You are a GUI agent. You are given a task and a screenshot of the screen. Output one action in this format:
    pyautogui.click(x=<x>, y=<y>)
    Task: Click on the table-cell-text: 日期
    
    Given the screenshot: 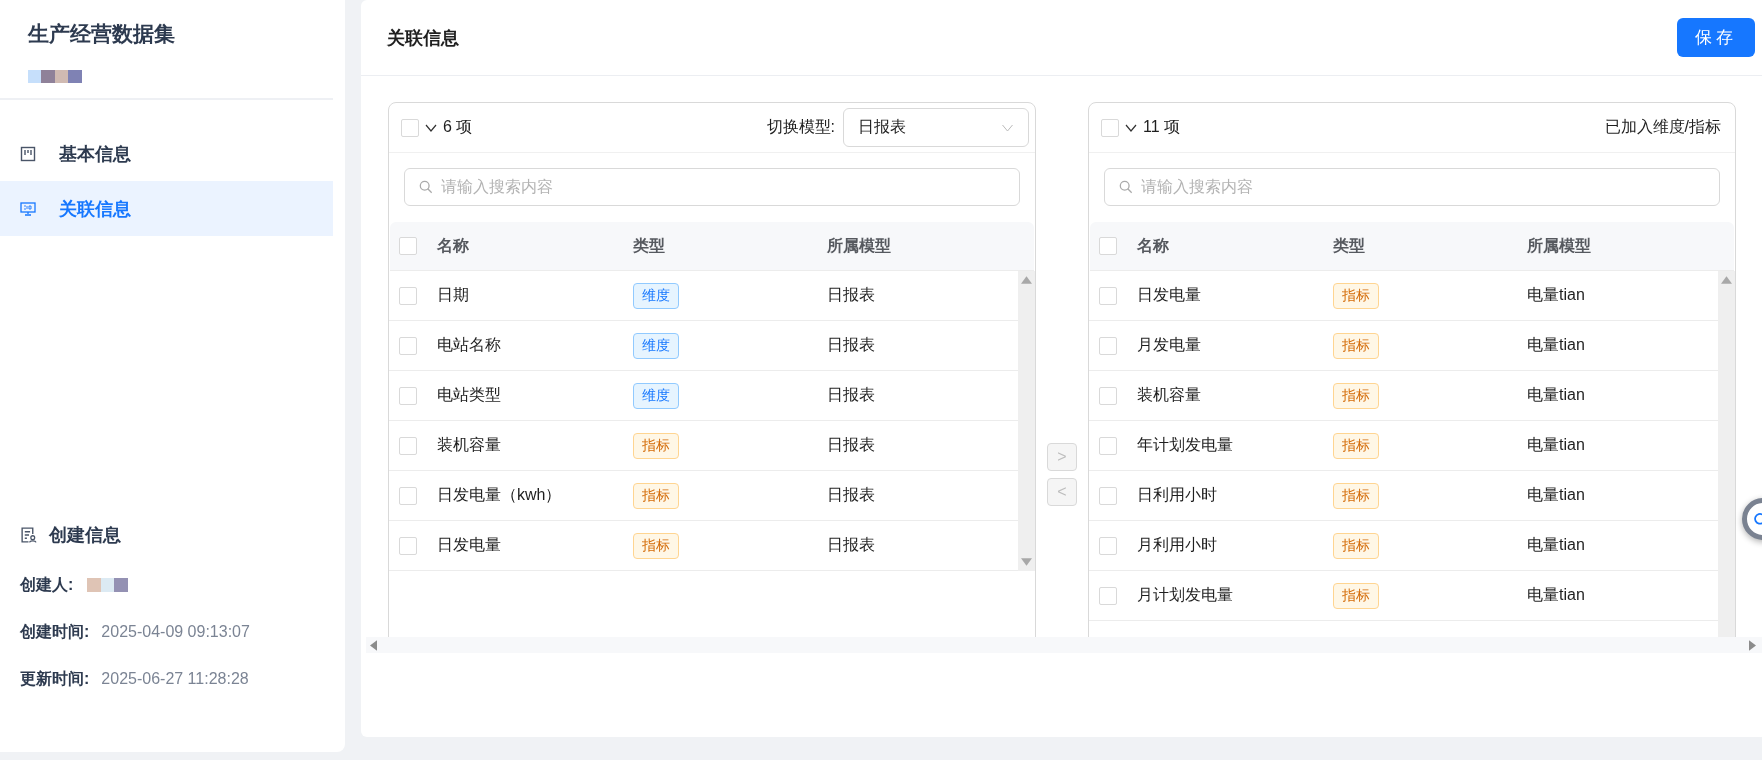 What is the action you would take?
    pyautogui.click(x=453, y=295)
    